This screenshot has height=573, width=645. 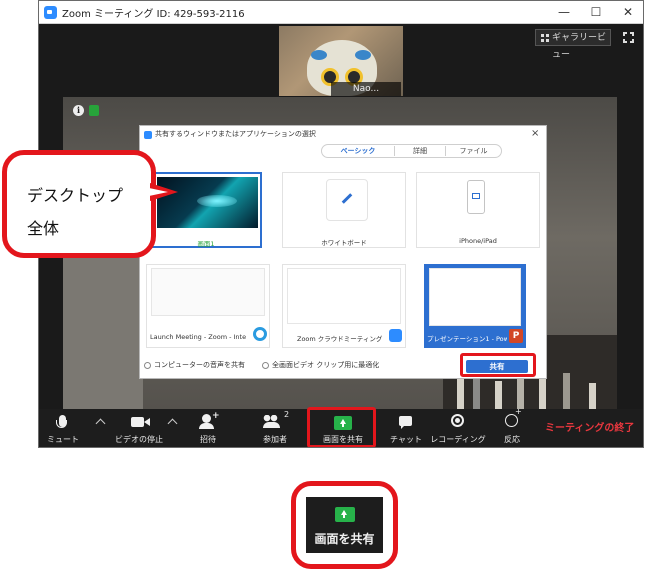 What do you see at coordinates (265, 365) in the screenshot?
I see `optimize-video-checkbox` at bounding box center [265, 365].